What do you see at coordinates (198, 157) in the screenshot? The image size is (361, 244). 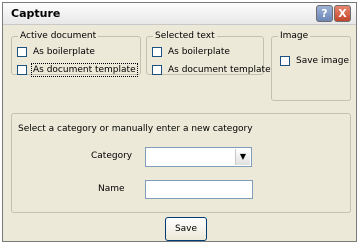 I see `category-select: ▼` at bounding box center [198, 157].